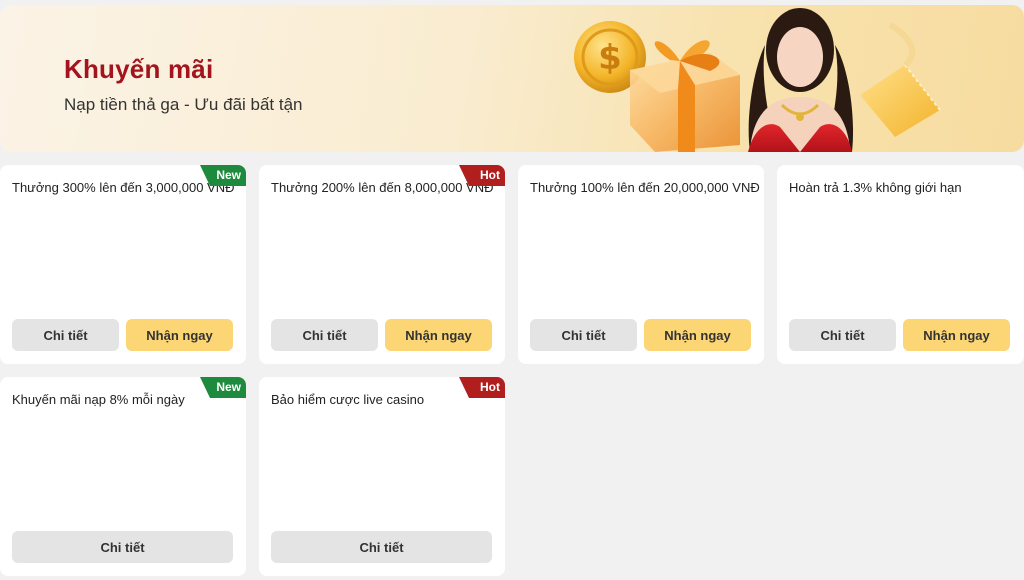 This screenshot has width=1024, height=580. Describe the element at coordinates (900, 100) in the screenshot. I see `ticket-icon` at that location.